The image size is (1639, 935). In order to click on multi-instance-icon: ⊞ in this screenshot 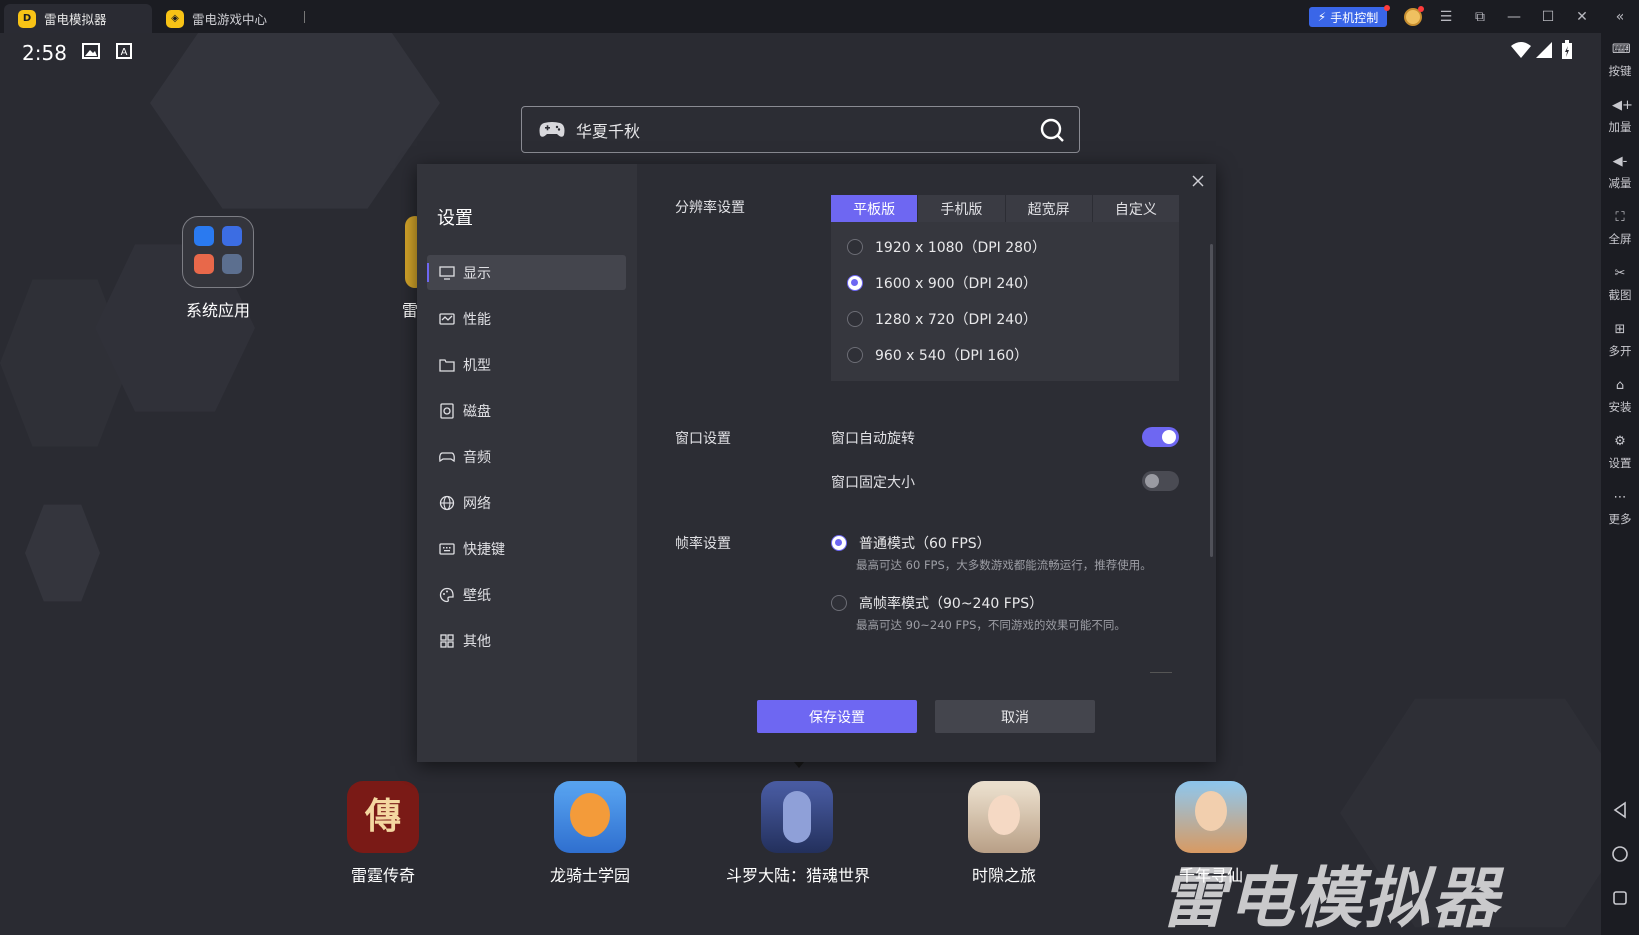, I will do `click(1620, 329)`.